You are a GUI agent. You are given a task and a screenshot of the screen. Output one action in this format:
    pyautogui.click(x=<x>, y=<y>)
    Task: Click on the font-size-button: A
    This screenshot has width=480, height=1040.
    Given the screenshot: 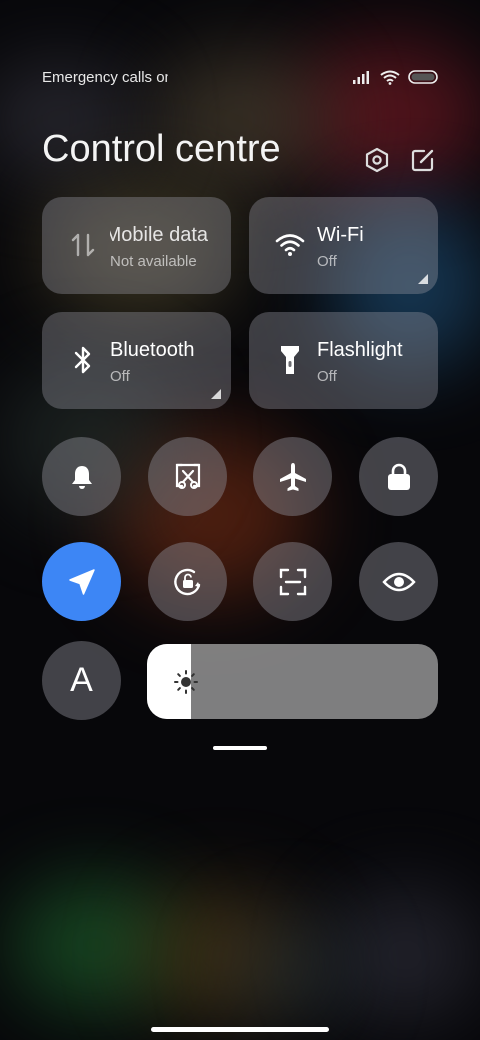 What is the action you would take?
    pyautogui.click(x=81, y=680)
    